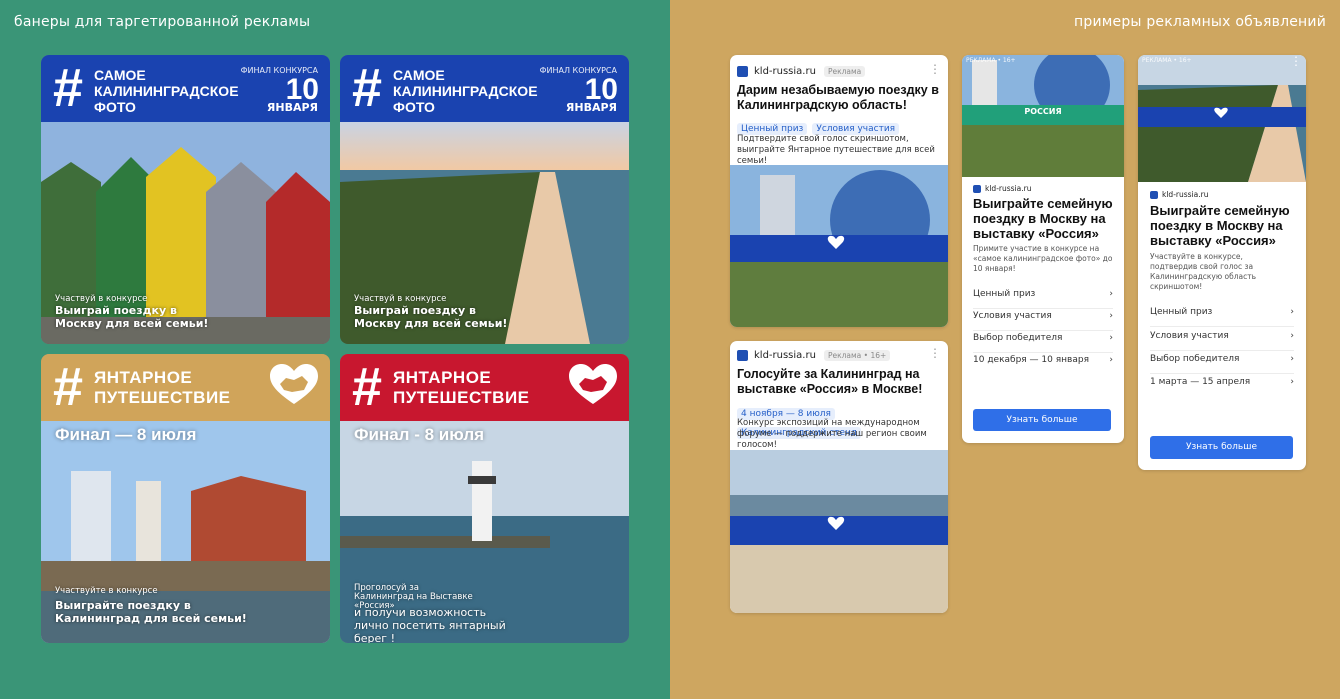 This screenshot has width=1340, height=699. What do you see at coordinates (844, 71) in the screenshot?
I see `ad-tag: Реклама` at bounding box center [844, 71].